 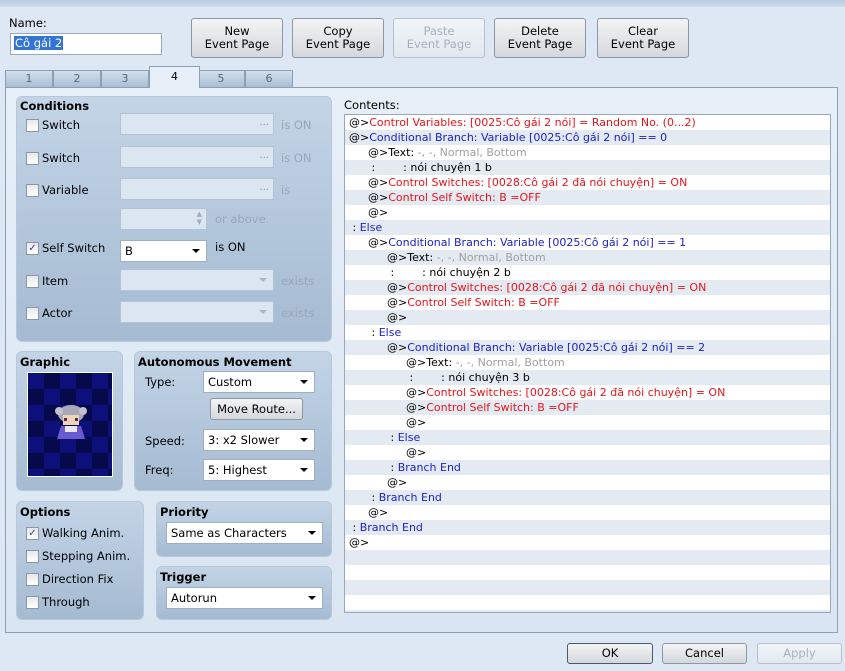 I want to click on item-checkbox, so click(x=32, y=281).